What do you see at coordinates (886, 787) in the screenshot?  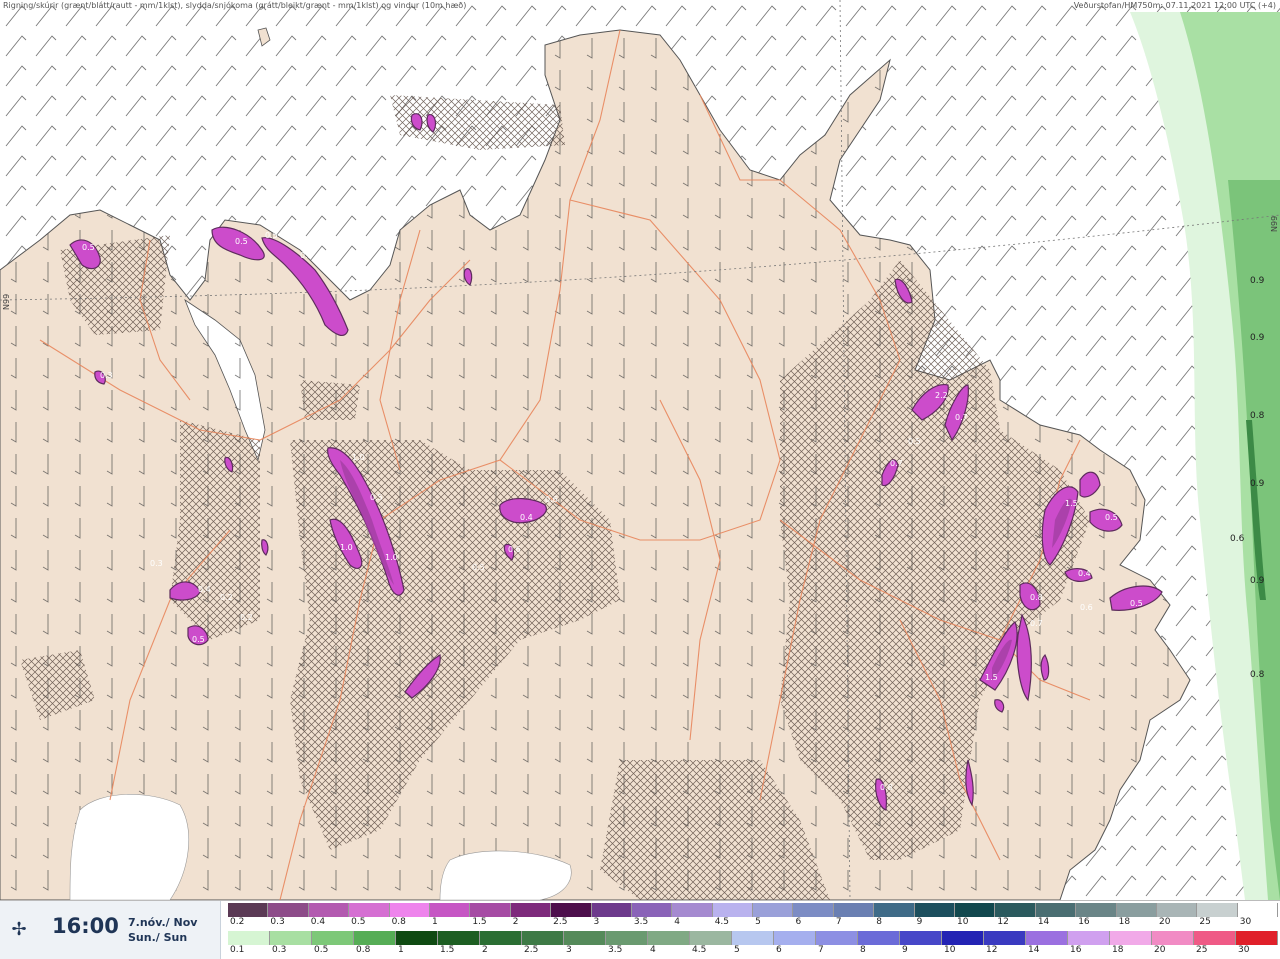 I see `snow-value: 0.8` at bounding box center [886, 787].